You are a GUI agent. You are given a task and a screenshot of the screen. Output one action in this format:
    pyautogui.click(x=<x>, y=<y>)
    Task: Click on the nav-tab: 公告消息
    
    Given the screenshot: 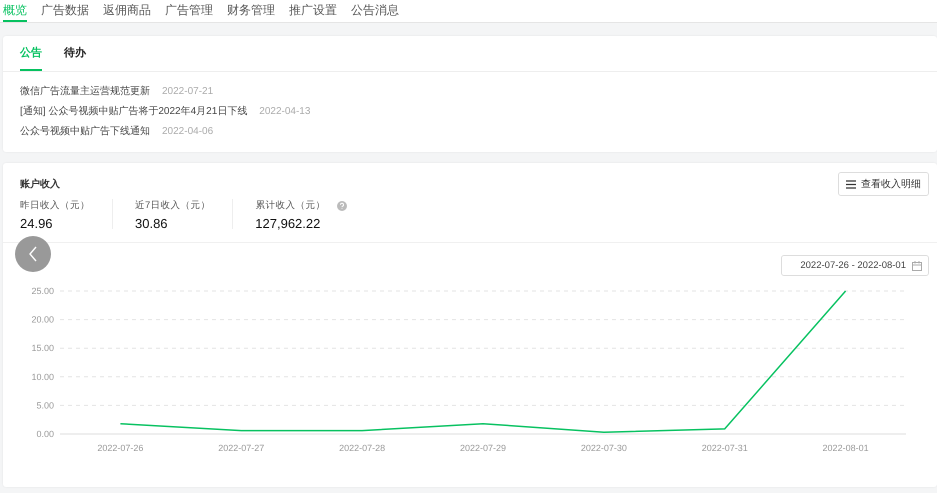 What is the action you would take?
    pyautogui.click(x=375, y=11)
    